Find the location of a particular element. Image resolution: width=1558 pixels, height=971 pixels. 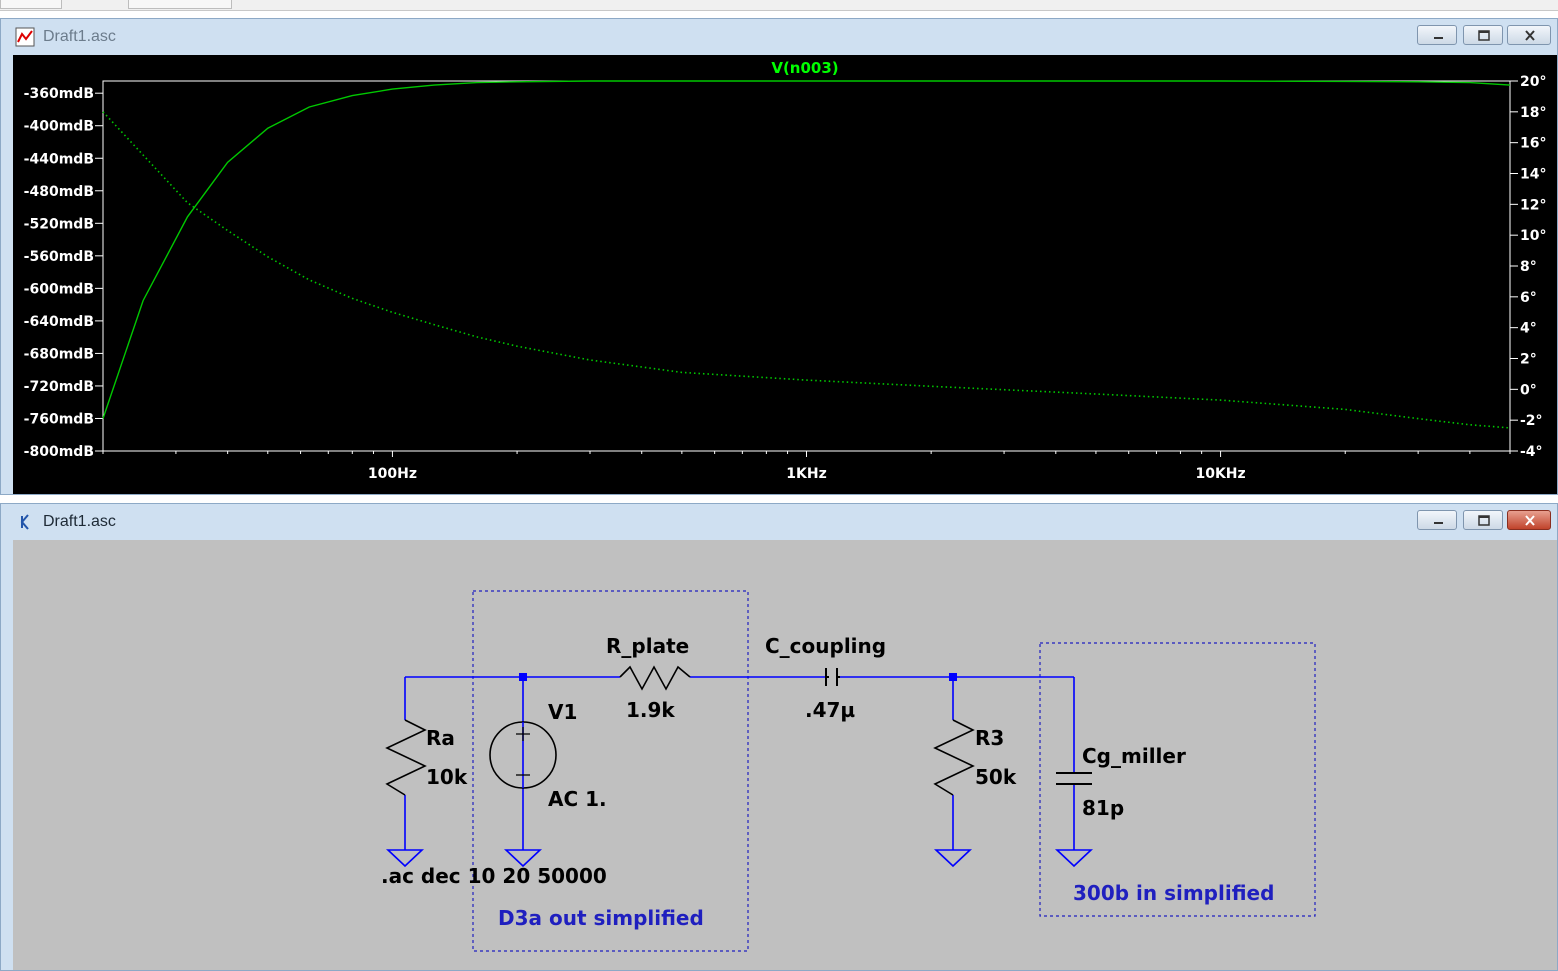

ra-value: 10k is located at coordinates (447, 777).